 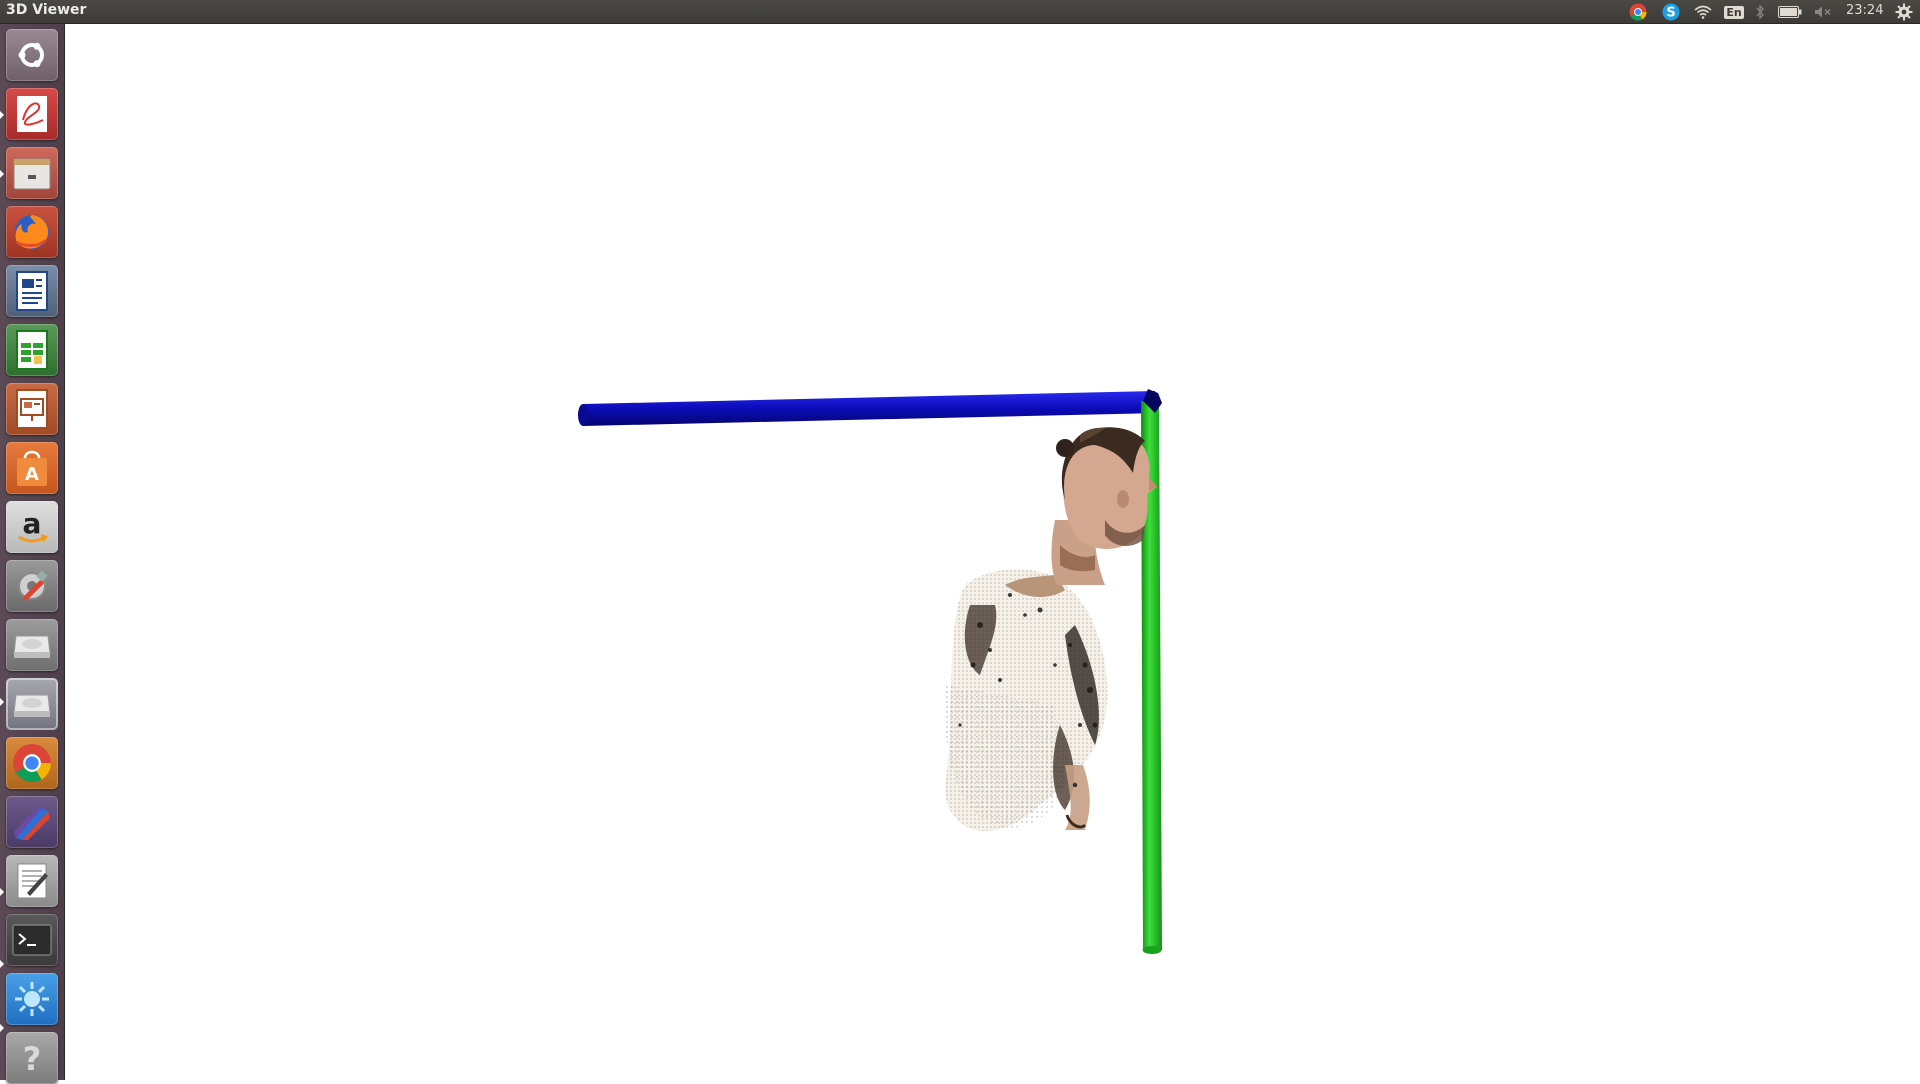 What do you see at coordinates (1790, 12) in the screenshot?
I see `battery-icon` at bounding box center [1790, 12].